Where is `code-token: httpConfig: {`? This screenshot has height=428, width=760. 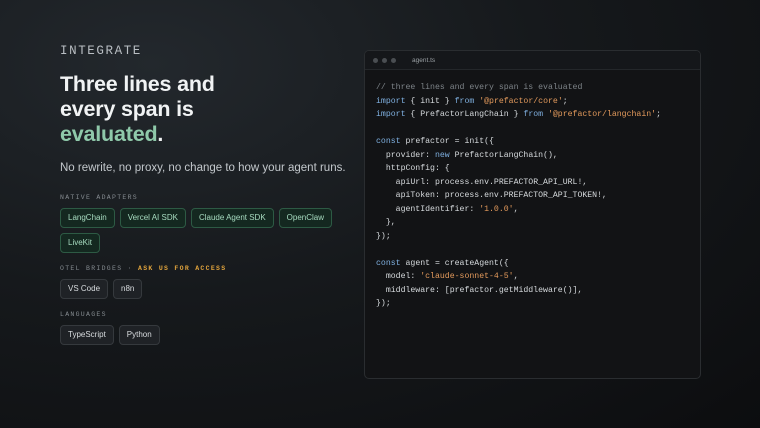
code-token: httpConfig: { is located at coordinates (413, 168).